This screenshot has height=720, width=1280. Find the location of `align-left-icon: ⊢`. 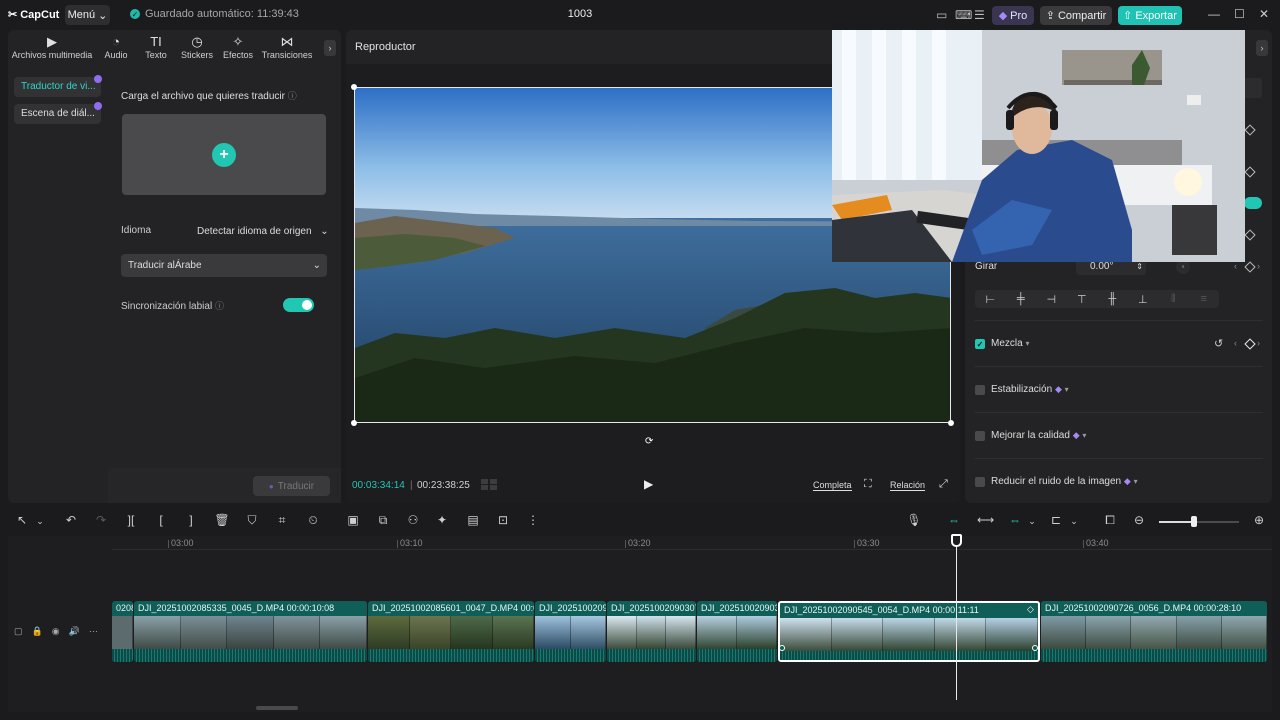

align-left-icon: ⊢ is located at coordinates (990, 299).